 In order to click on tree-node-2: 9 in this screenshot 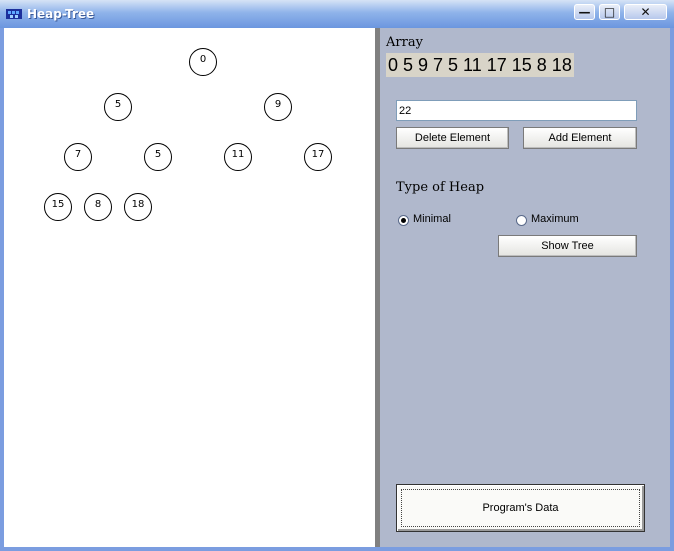, I will do `click(278, 107)`.